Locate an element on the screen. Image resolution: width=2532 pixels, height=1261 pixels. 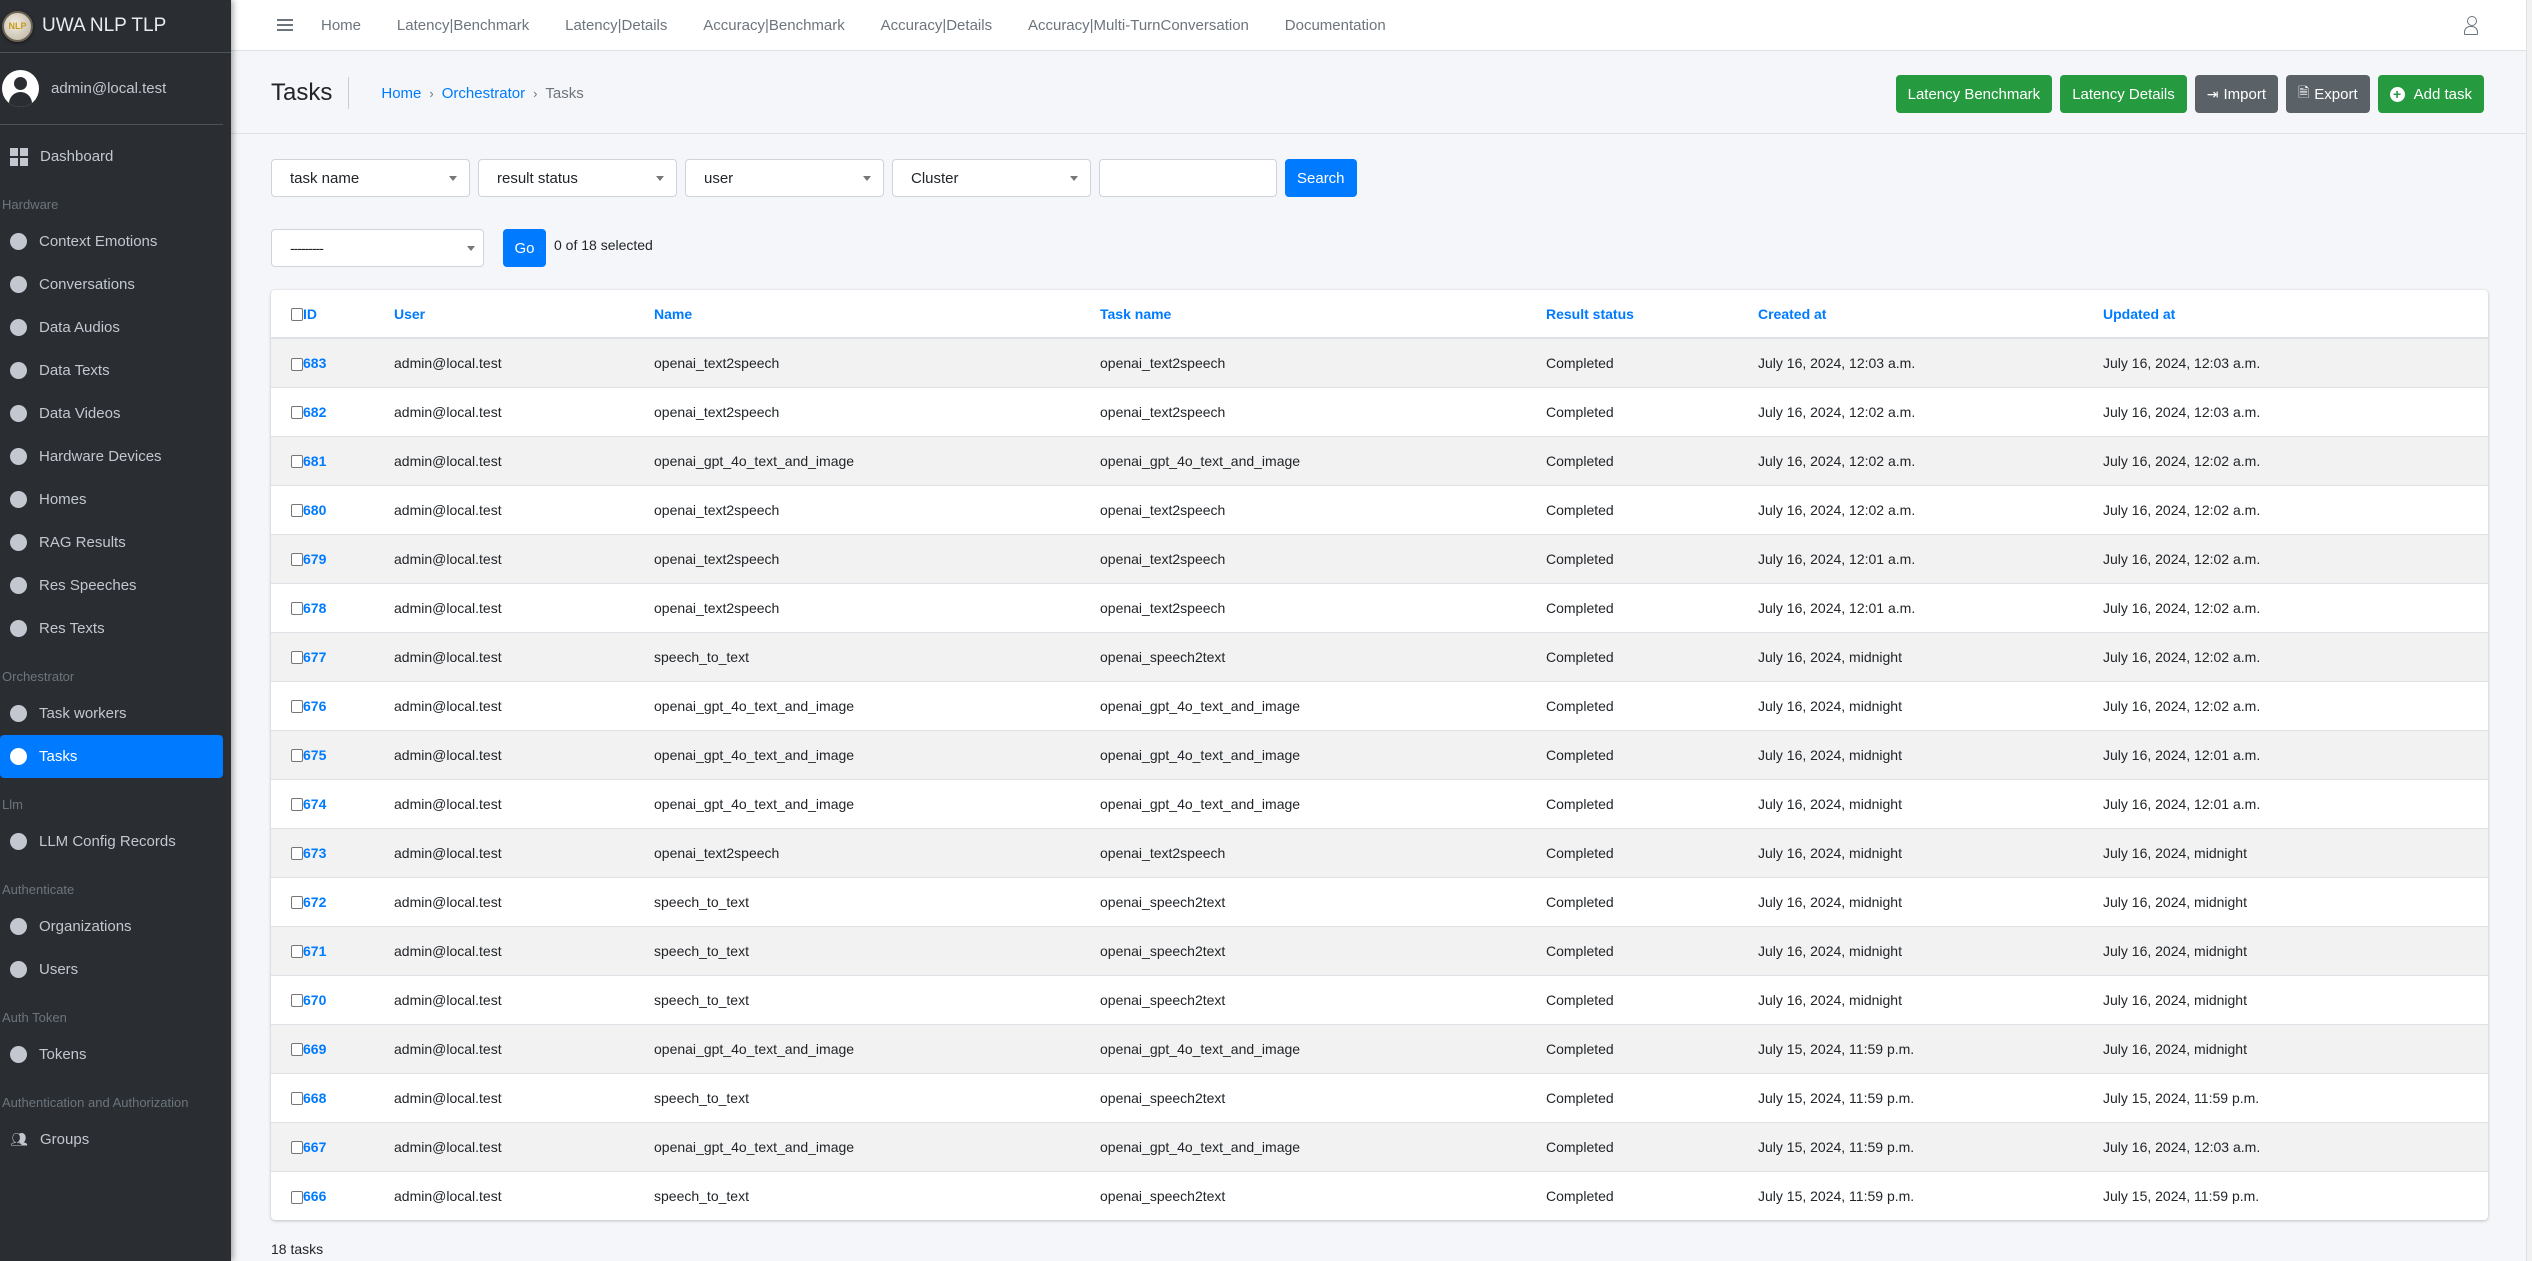
user-filter: user is located at coordinates (784, 178).